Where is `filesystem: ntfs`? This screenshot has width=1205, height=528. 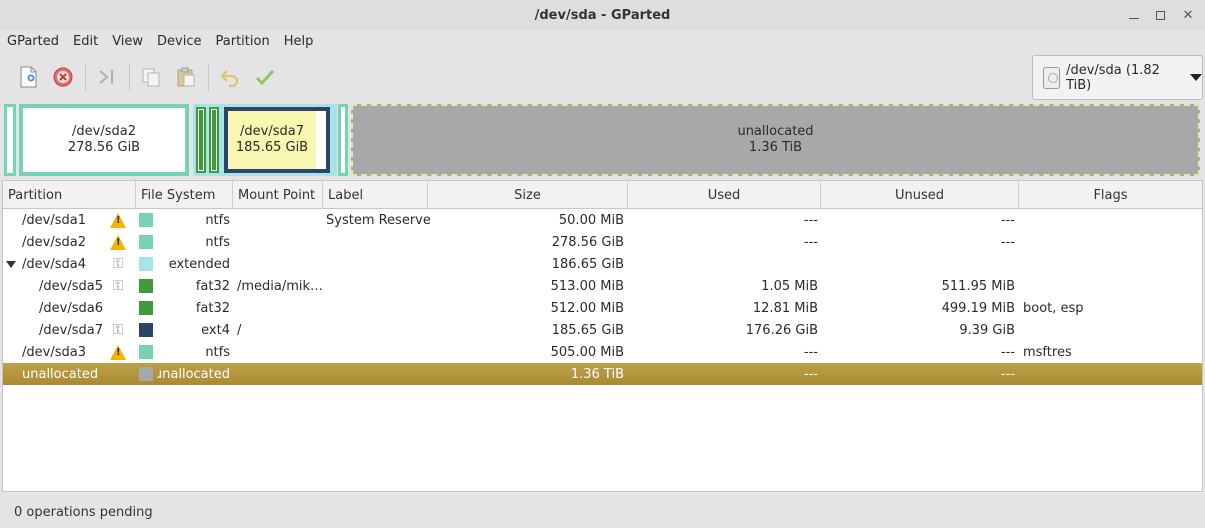
filesystem: ntfs is located at coordinates (217, 352).